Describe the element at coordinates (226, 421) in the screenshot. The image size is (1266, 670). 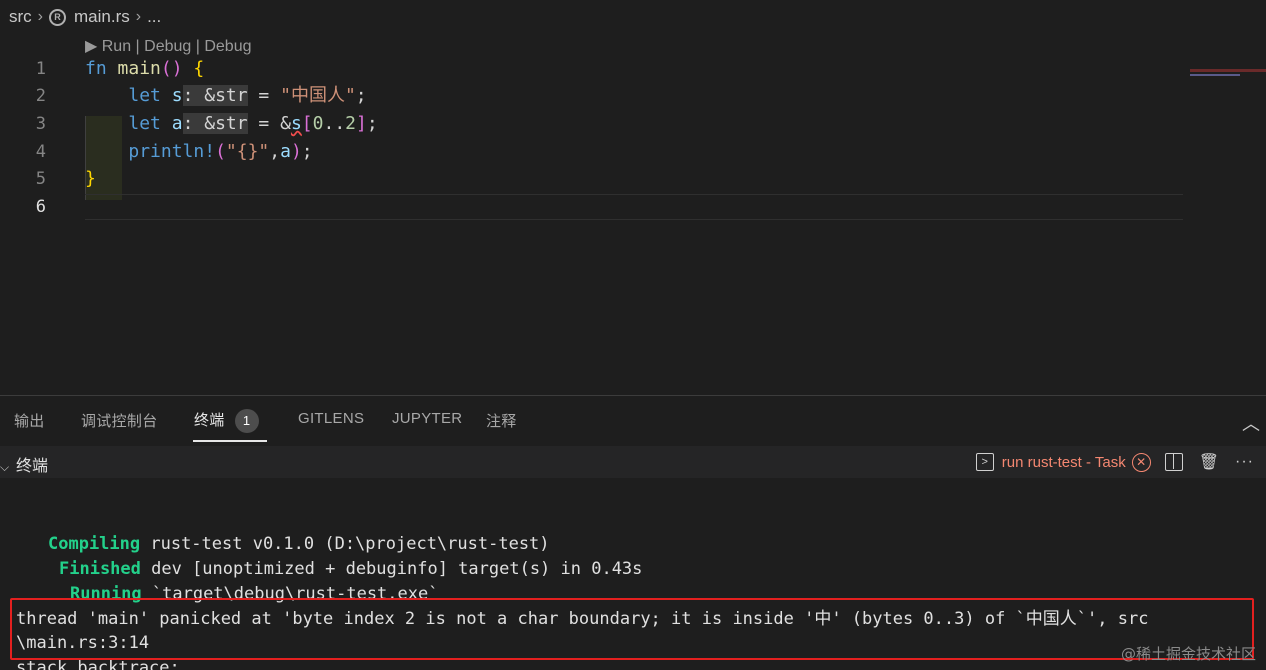
I see `tab-terminal: 终端 1` at that location.